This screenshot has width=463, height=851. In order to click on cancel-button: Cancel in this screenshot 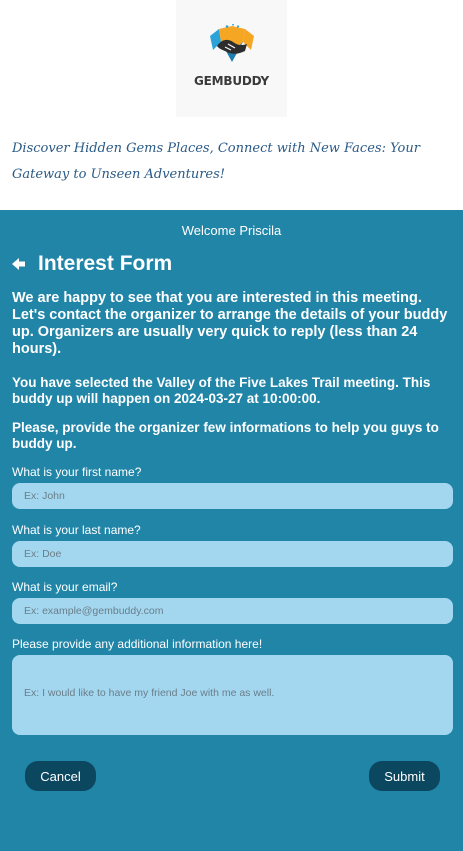, I will do `click(60, 776)`.